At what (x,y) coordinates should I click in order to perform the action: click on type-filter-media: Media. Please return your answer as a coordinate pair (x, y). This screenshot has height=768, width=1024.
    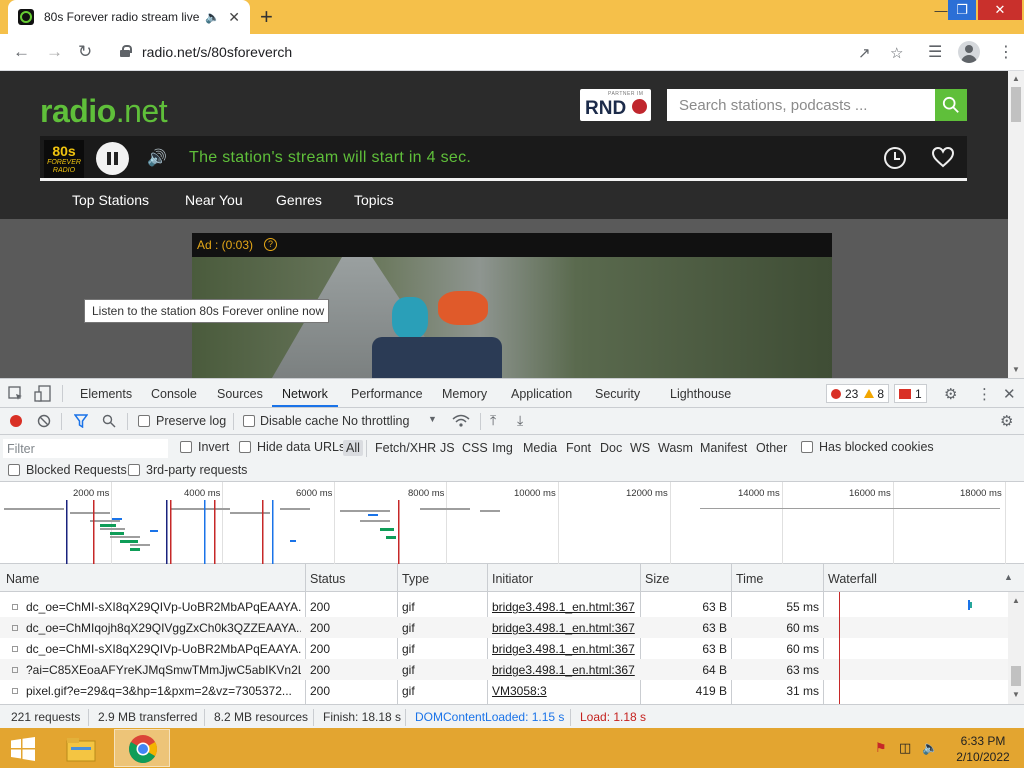
    Looking at the image, I should click on (540, 448).